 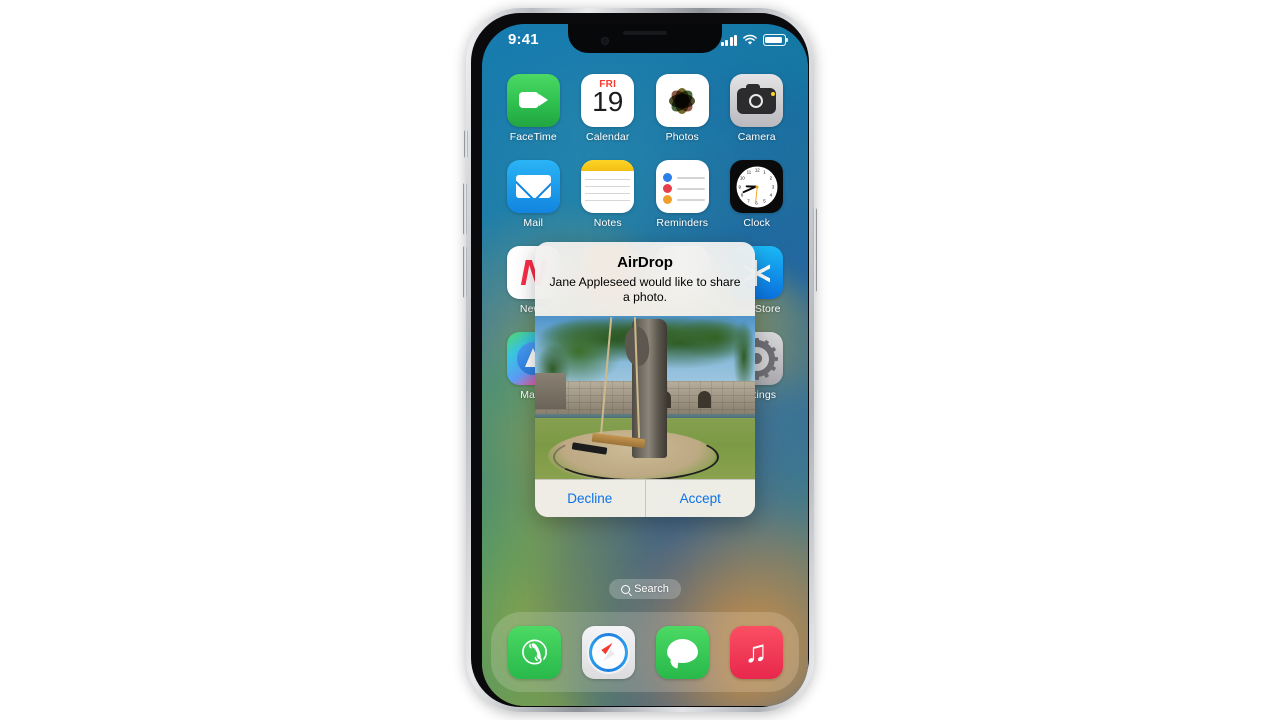 I want to click on app-label: Mail, so click(x=533, y=223).